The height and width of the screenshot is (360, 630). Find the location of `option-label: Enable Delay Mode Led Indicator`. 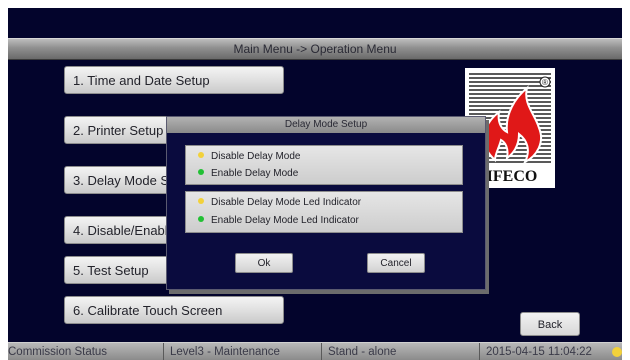

option-label: Enable Delay Mode Led Indicator is located at coordinates (285, 220).